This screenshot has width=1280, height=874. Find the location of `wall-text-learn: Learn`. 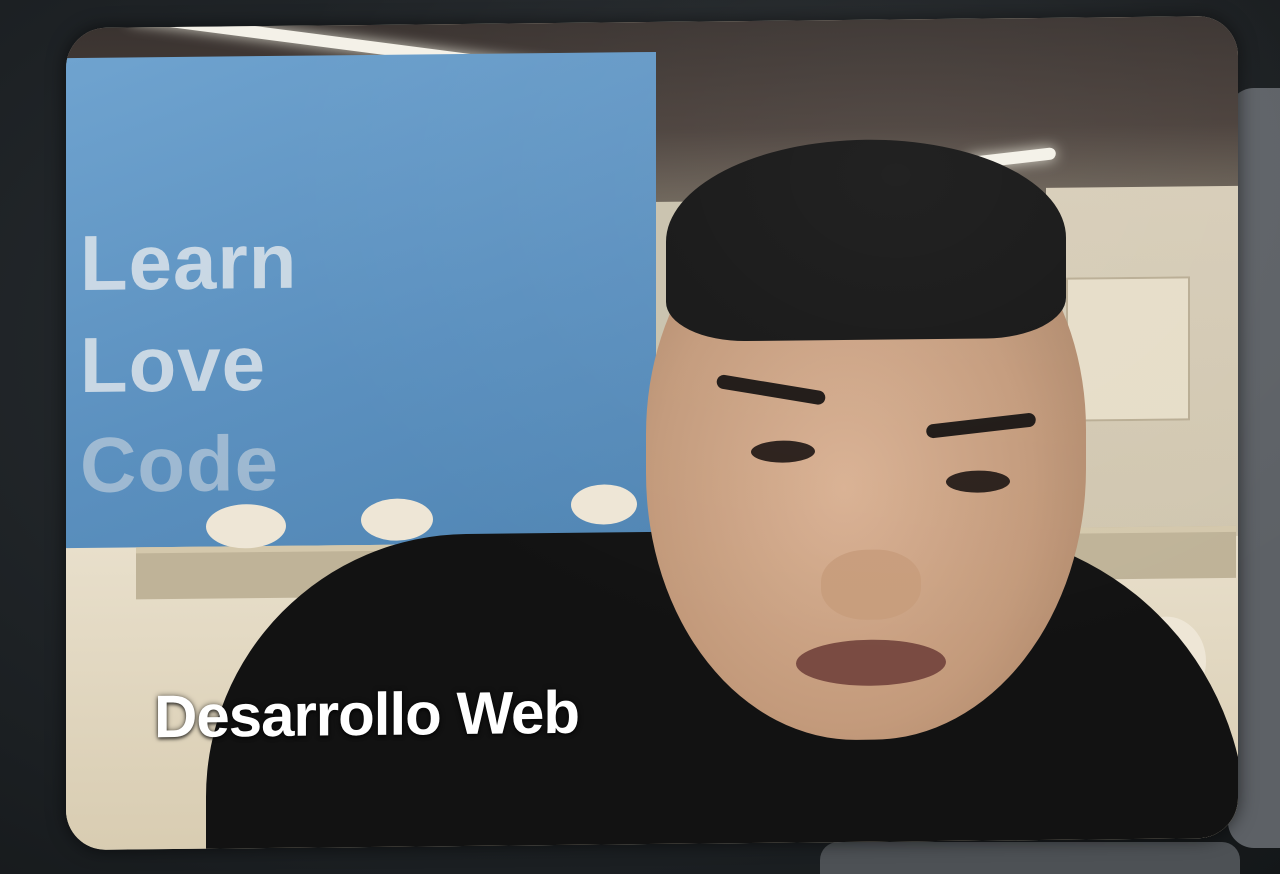

wall-text-learn: Learn is located at coordinates (189, 261).